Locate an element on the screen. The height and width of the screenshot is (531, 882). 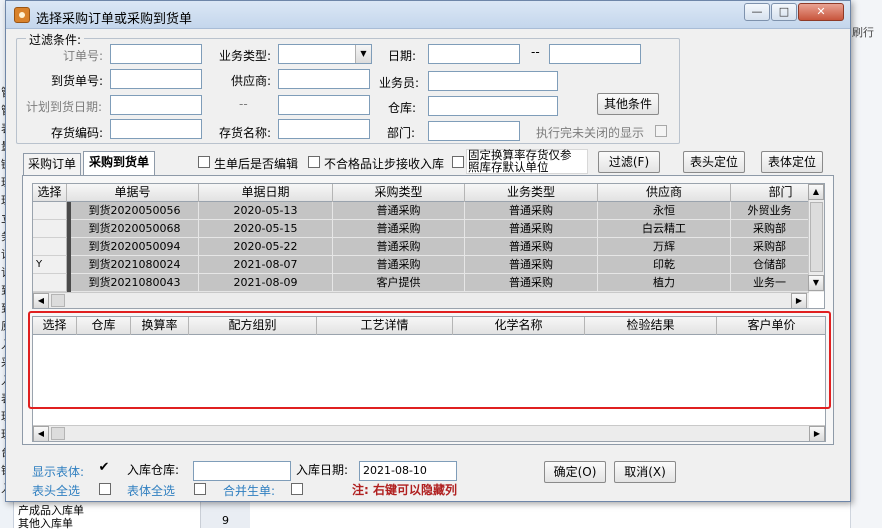
body-col-formula-group: 配方组别 is located at coordinates (253, 326).